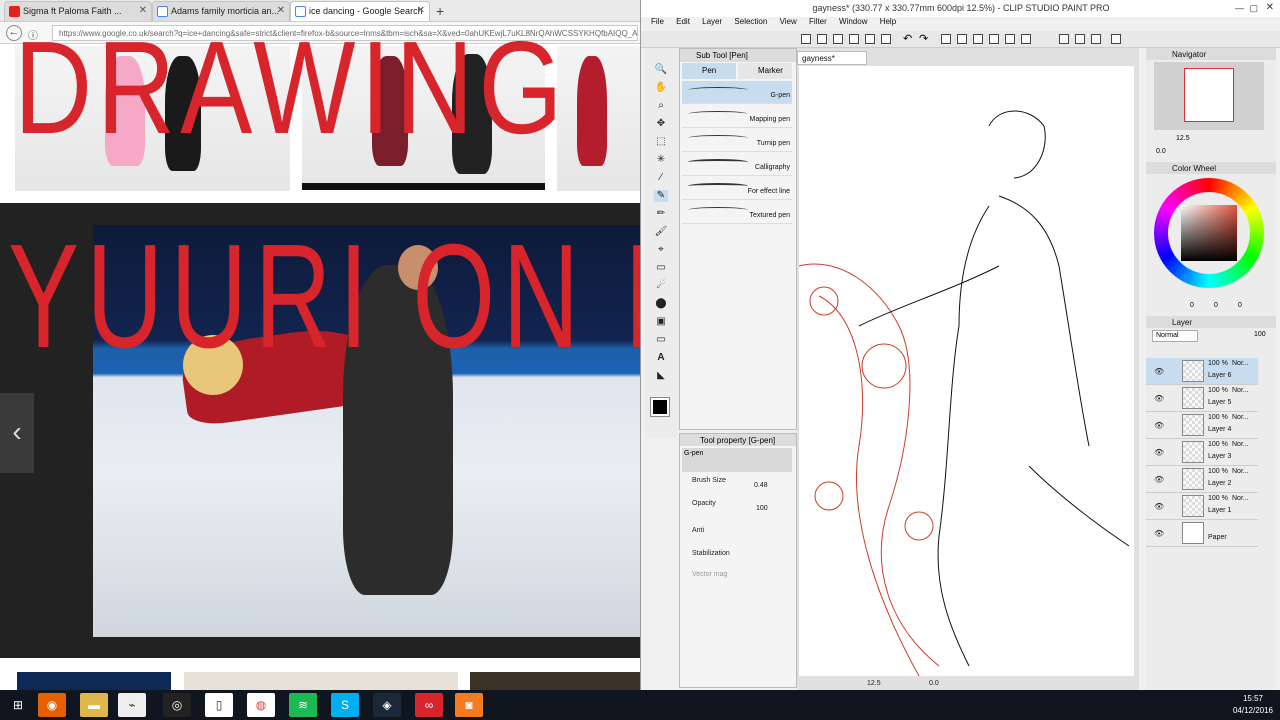 This screenshot has height=720, width=1280. What do you see at coordinates (661, 340) in the screenshot?
I see `figure-icon: ▭` at bounding box center [661, 340].